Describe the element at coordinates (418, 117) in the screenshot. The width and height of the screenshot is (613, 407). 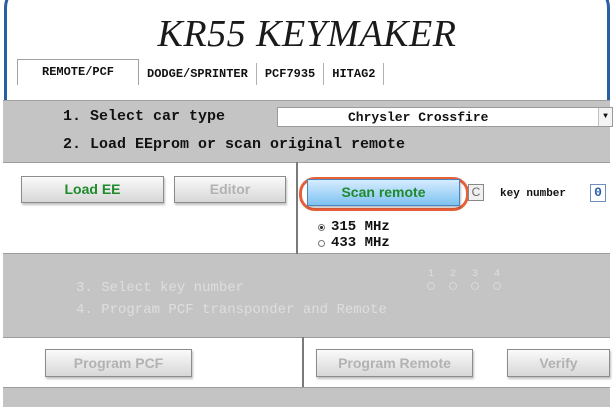
I see `car-type-value: Chrysler Crossfire` at that location.